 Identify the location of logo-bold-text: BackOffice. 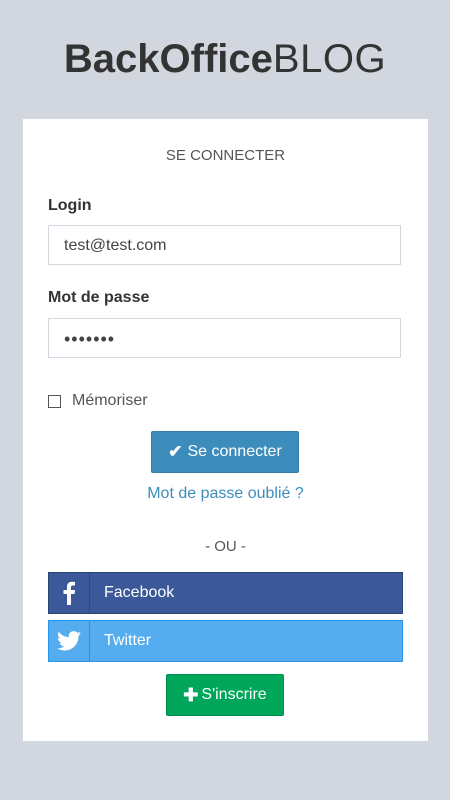
(168, 59).